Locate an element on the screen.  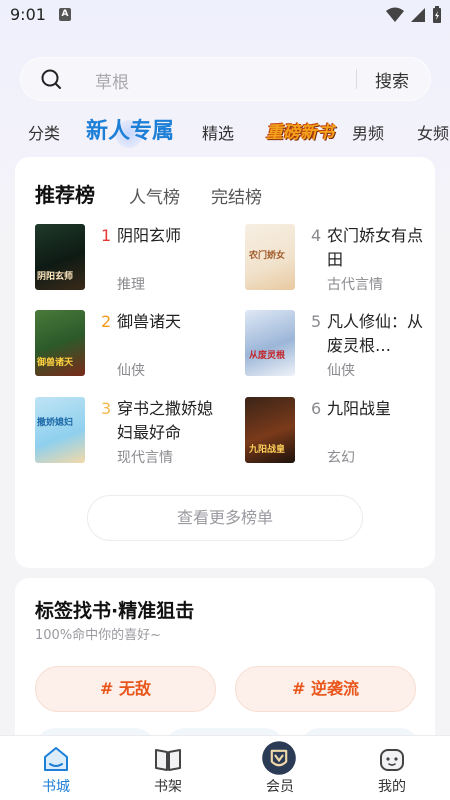
book-title: 御兽诸天 is located at coordinates (149, 321).